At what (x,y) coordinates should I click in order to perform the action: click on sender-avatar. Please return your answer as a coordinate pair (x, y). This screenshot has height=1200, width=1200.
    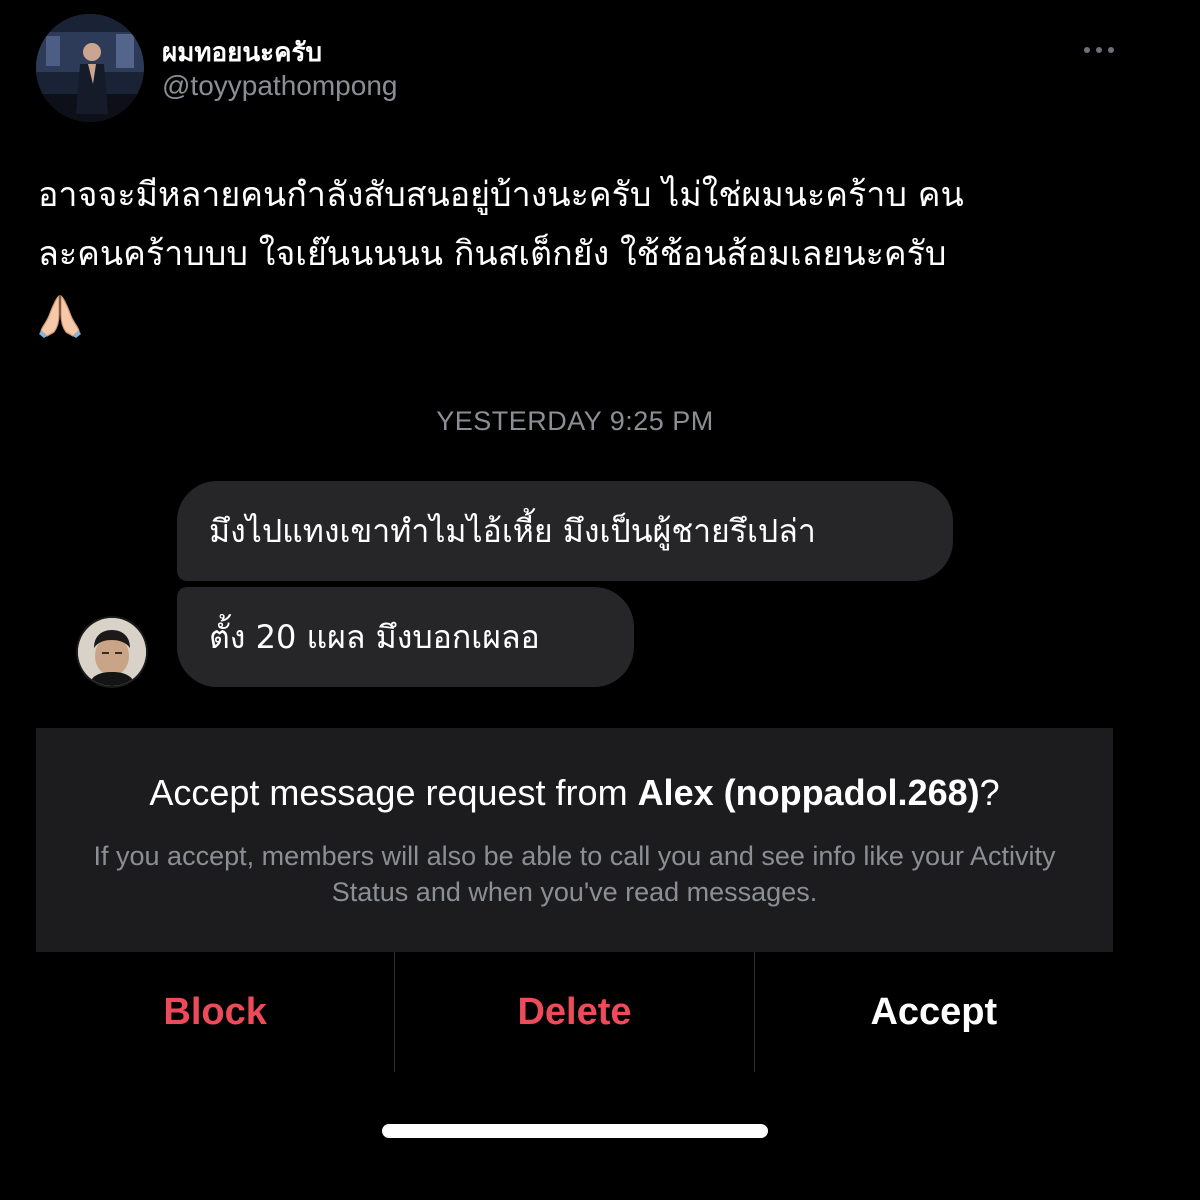
    Looking at the image, I should click on (112, 652).